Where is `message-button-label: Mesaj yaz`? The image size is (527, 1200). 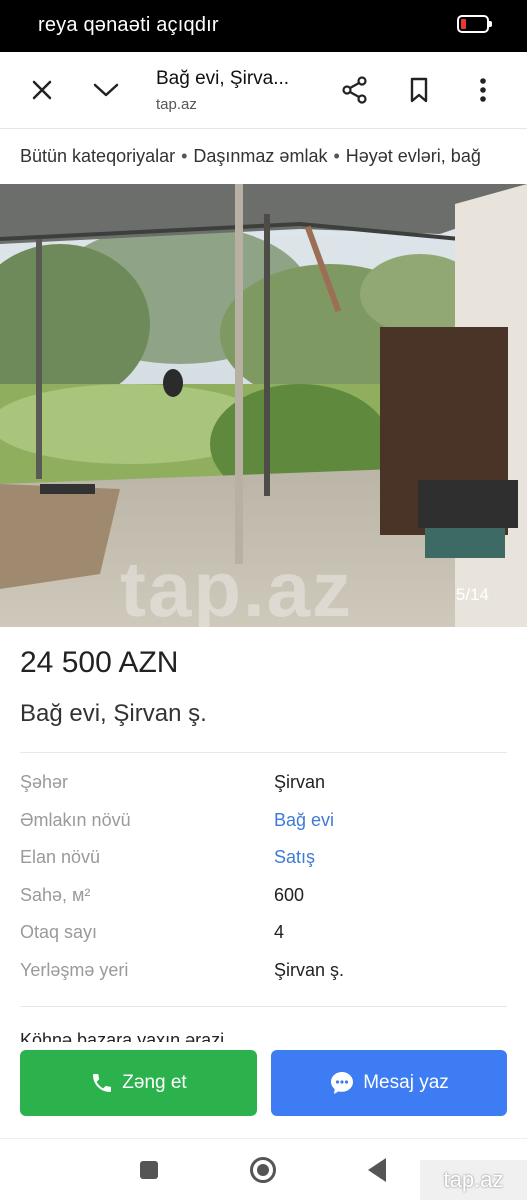
message-button-label: Mesaj yaz is located at coordinates (406, 1082).